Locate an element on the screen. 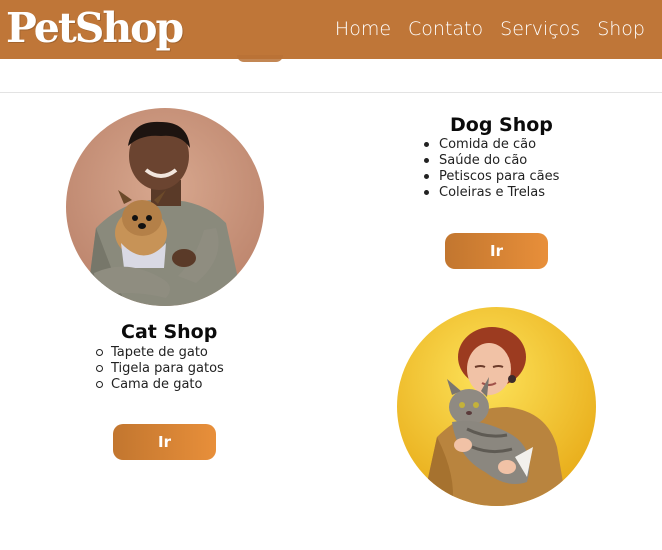 Image resolution: width=662 pixels, height=550 pixels. nav-shop: Shop is located at coordinates (621, 29).